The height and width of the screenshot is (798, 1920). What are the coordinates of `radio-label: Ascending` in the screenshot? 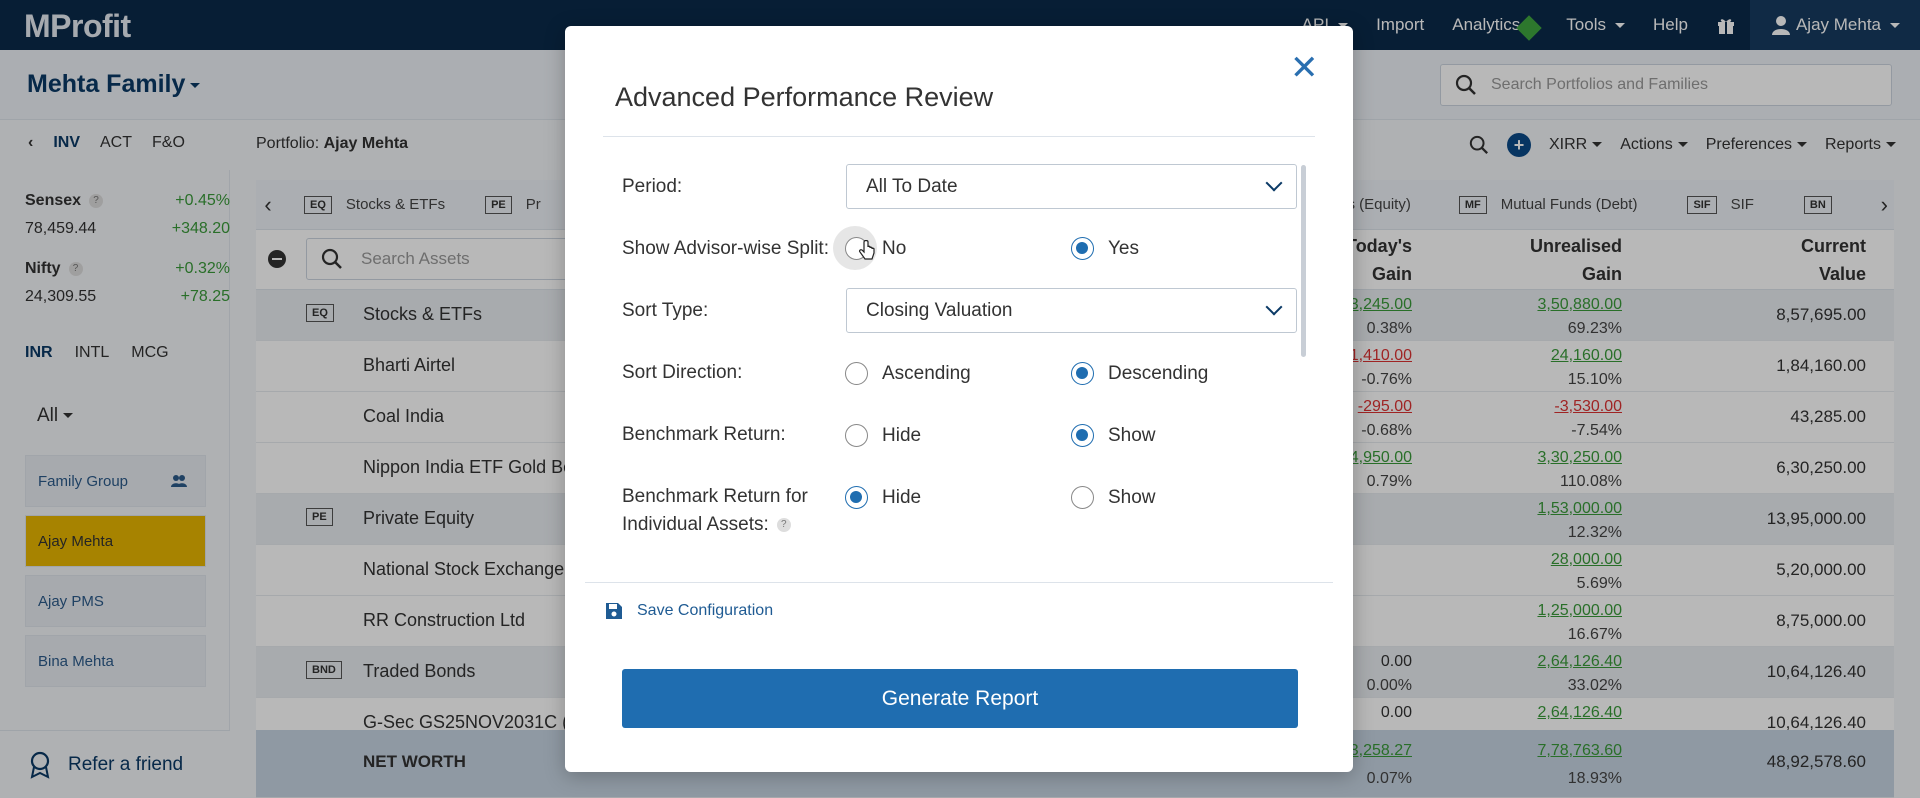 It's located at (926, 373).